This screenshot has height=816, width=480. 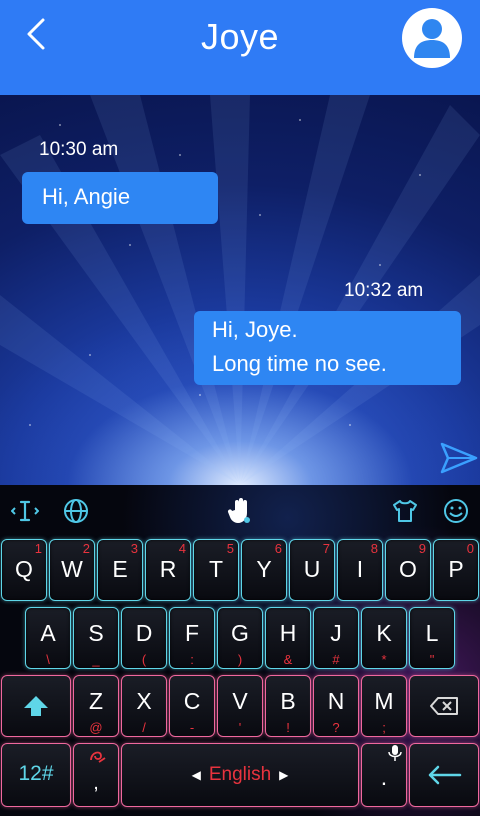 I want to click on key-hint: ), so click(x=240, y=659).